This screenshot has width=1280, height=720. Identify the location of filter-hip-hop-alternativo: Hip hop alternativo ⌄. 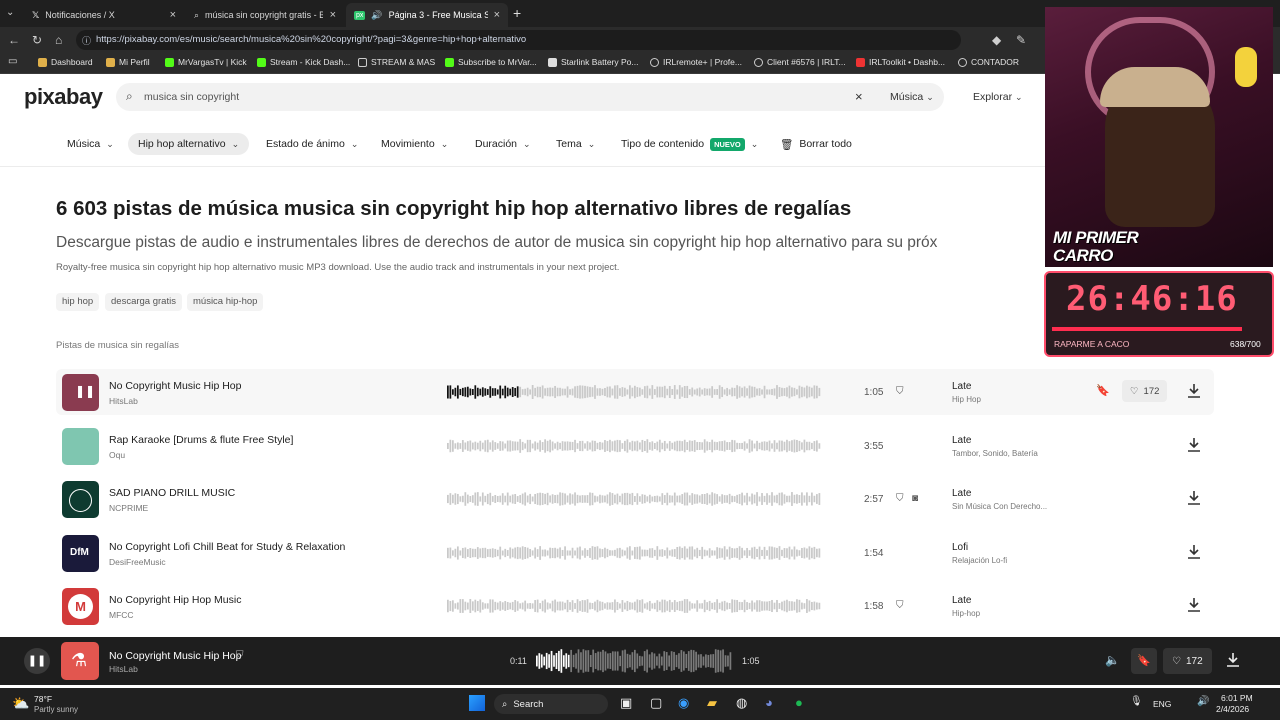
(189, 144).